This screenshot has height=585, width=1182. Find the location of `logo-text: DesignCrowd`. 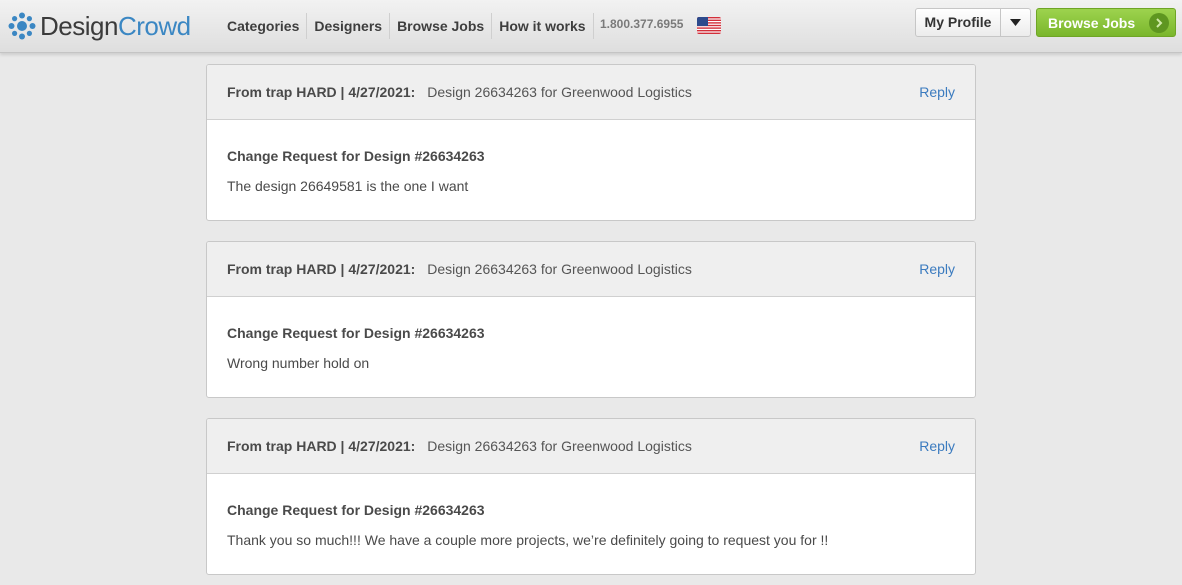

logo-text: DesignCrowd is located at coordinates (115, 26).